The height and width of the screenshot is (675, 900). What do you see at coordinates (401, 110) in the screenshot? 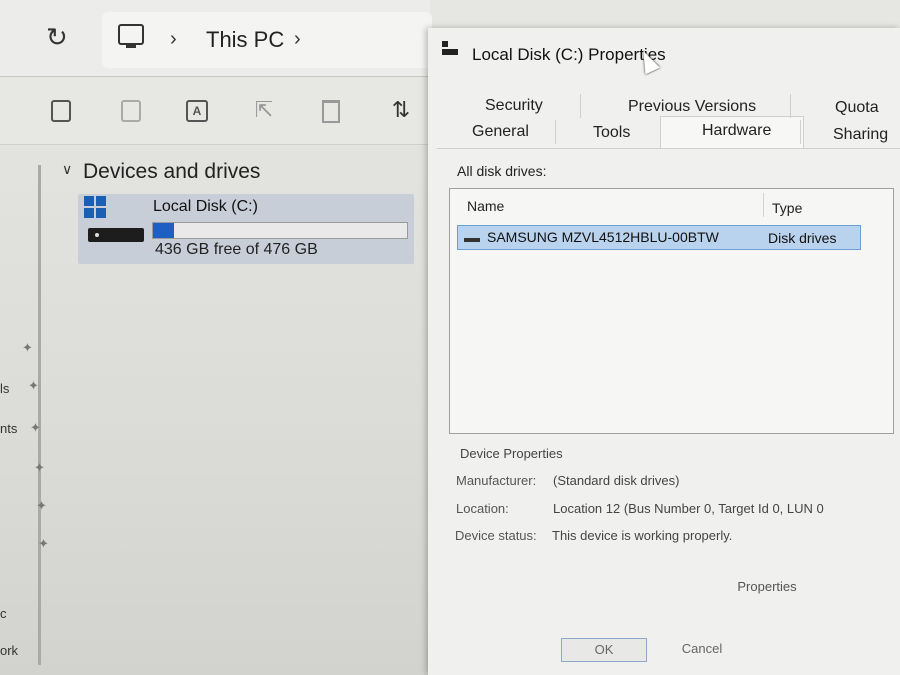
I see `sort-icon: ⇅` at bounding box center [401, 110].